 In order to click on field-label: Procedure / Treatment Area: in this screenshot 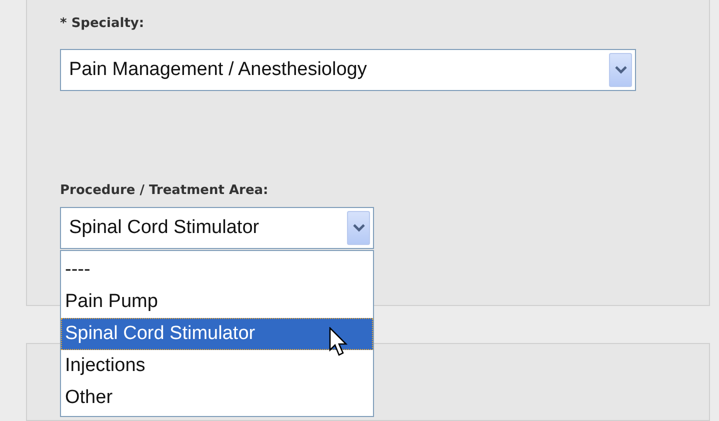, I will do `click(165, 191)`.